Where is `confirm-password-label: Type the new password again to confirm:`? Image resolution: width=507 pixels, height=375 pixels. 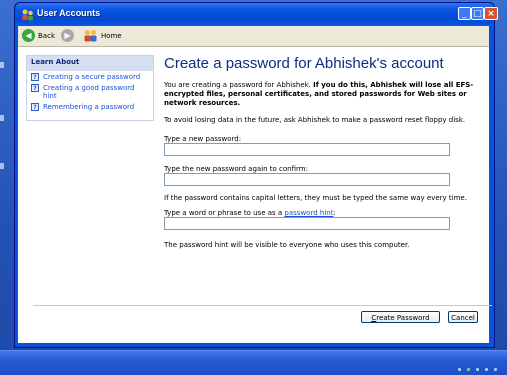 confirm-password-label: Type the new password again to confirm: is located at coordinates (236, 169).